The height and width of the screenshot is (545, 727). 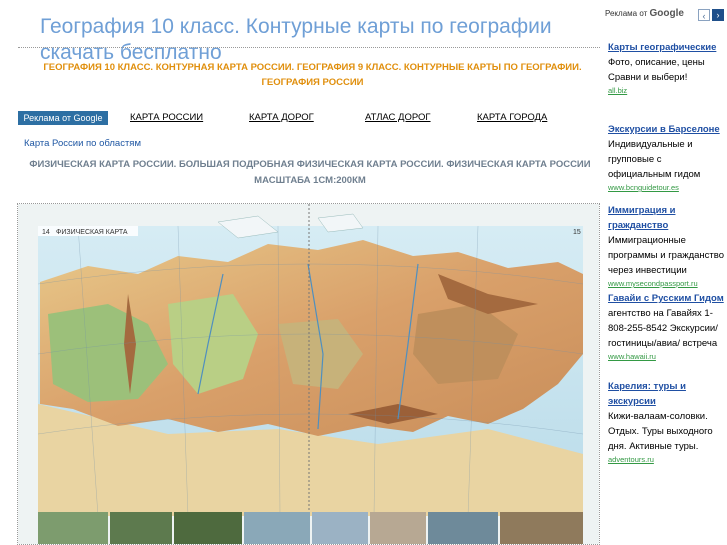 I want to click on nav-link-road-map: КАРТА ДОРОГ, so click(x=281, y=118).